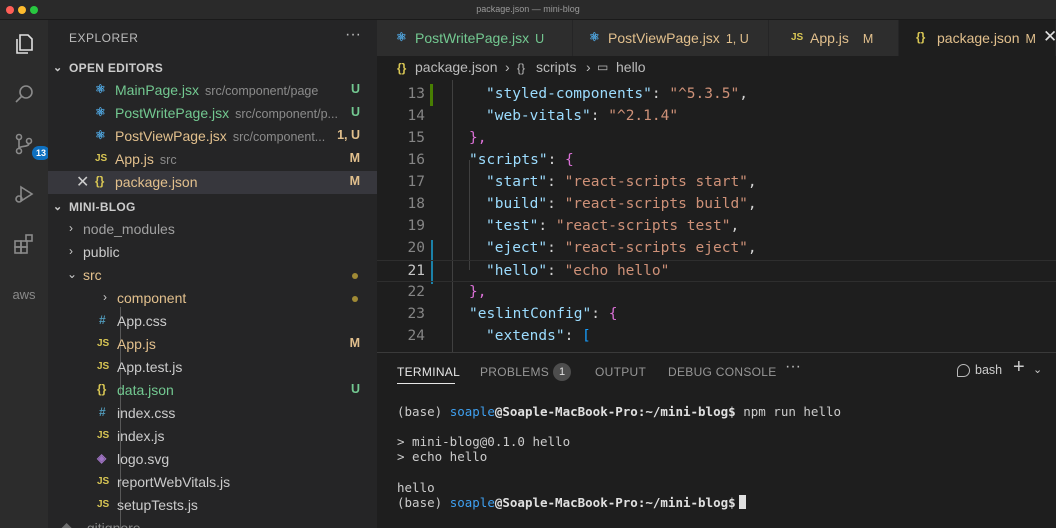  Describe the element at coordinates (212, 207) in the screenshot. I see `project-section: ⌄ MINI-BLOG` at that location.